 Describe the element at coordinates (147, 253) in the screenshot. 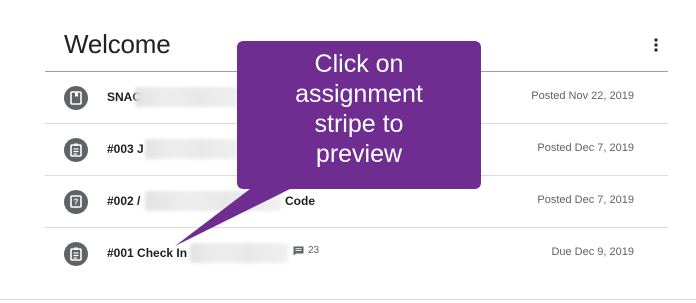

I see `assignment-title: #001 Check In` at that location.